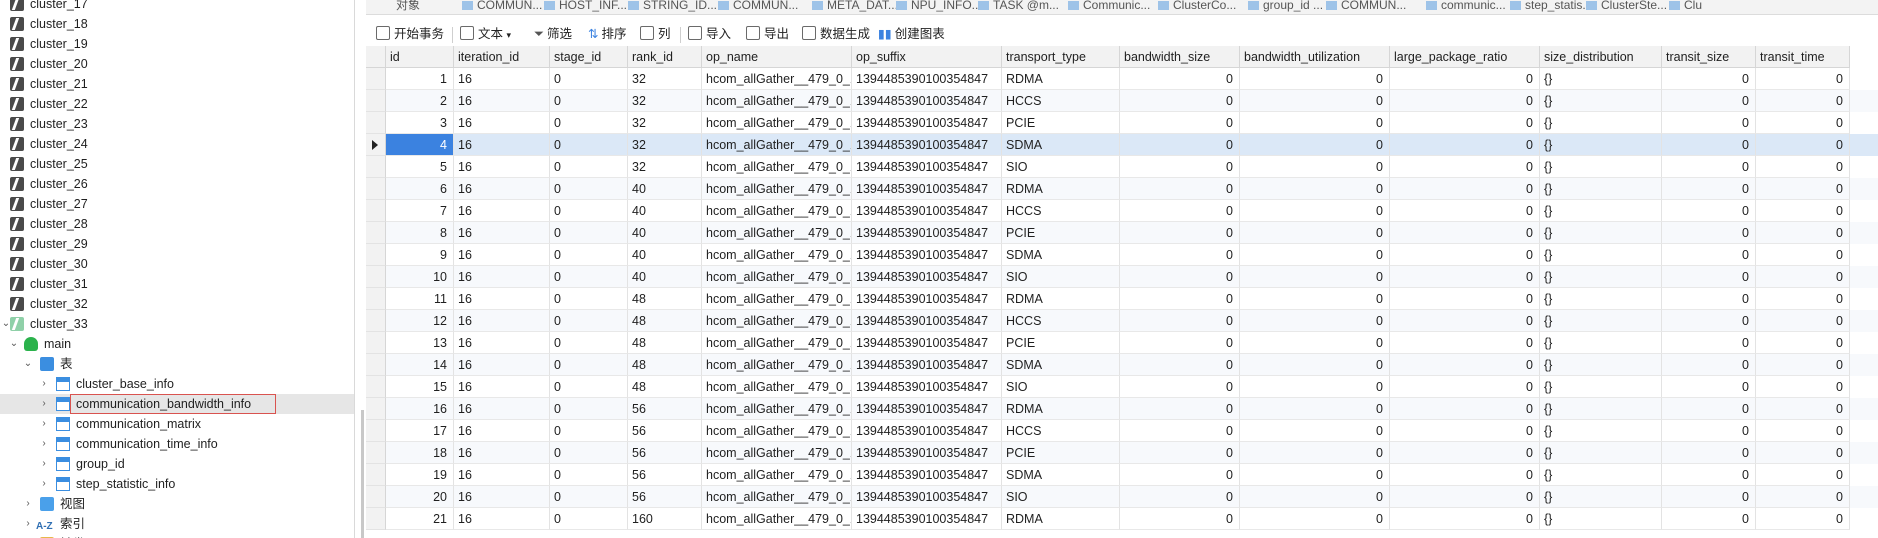 The image size is (1878, 538). What do you see at coordinates (1061, 57) in the screenshot?
I see `column-header: transport_type` at bounding box center [1061, 57].